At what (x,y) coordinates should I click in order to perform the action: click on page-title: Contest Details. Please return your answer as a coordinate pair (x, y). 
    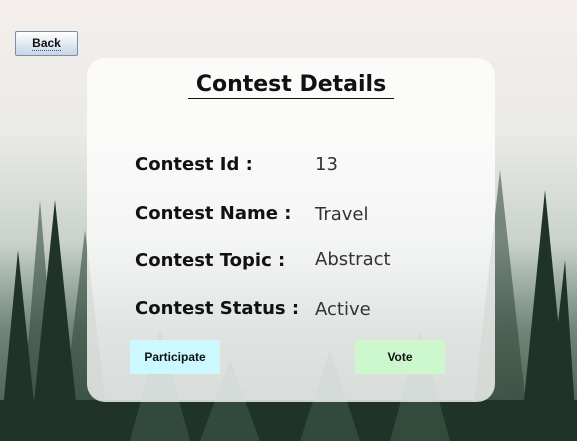
    Looking at the image, I should click on (291, 85).